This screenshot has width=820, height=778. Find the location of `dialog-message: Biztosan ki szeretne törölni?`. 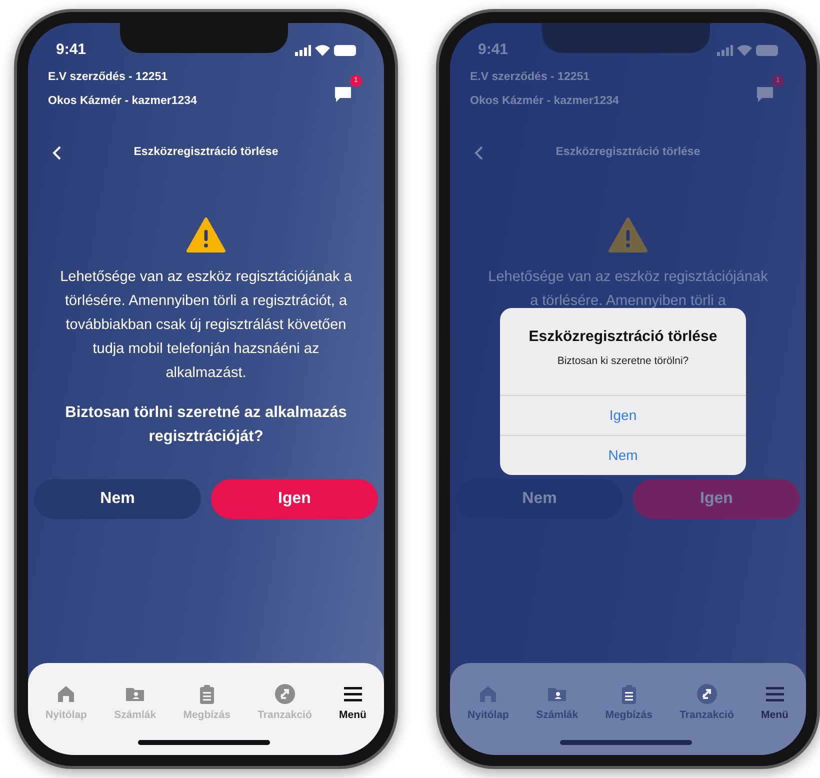

dialog-message: Biztosan ki szeretne törölni? is located at coordinates (623, 361).